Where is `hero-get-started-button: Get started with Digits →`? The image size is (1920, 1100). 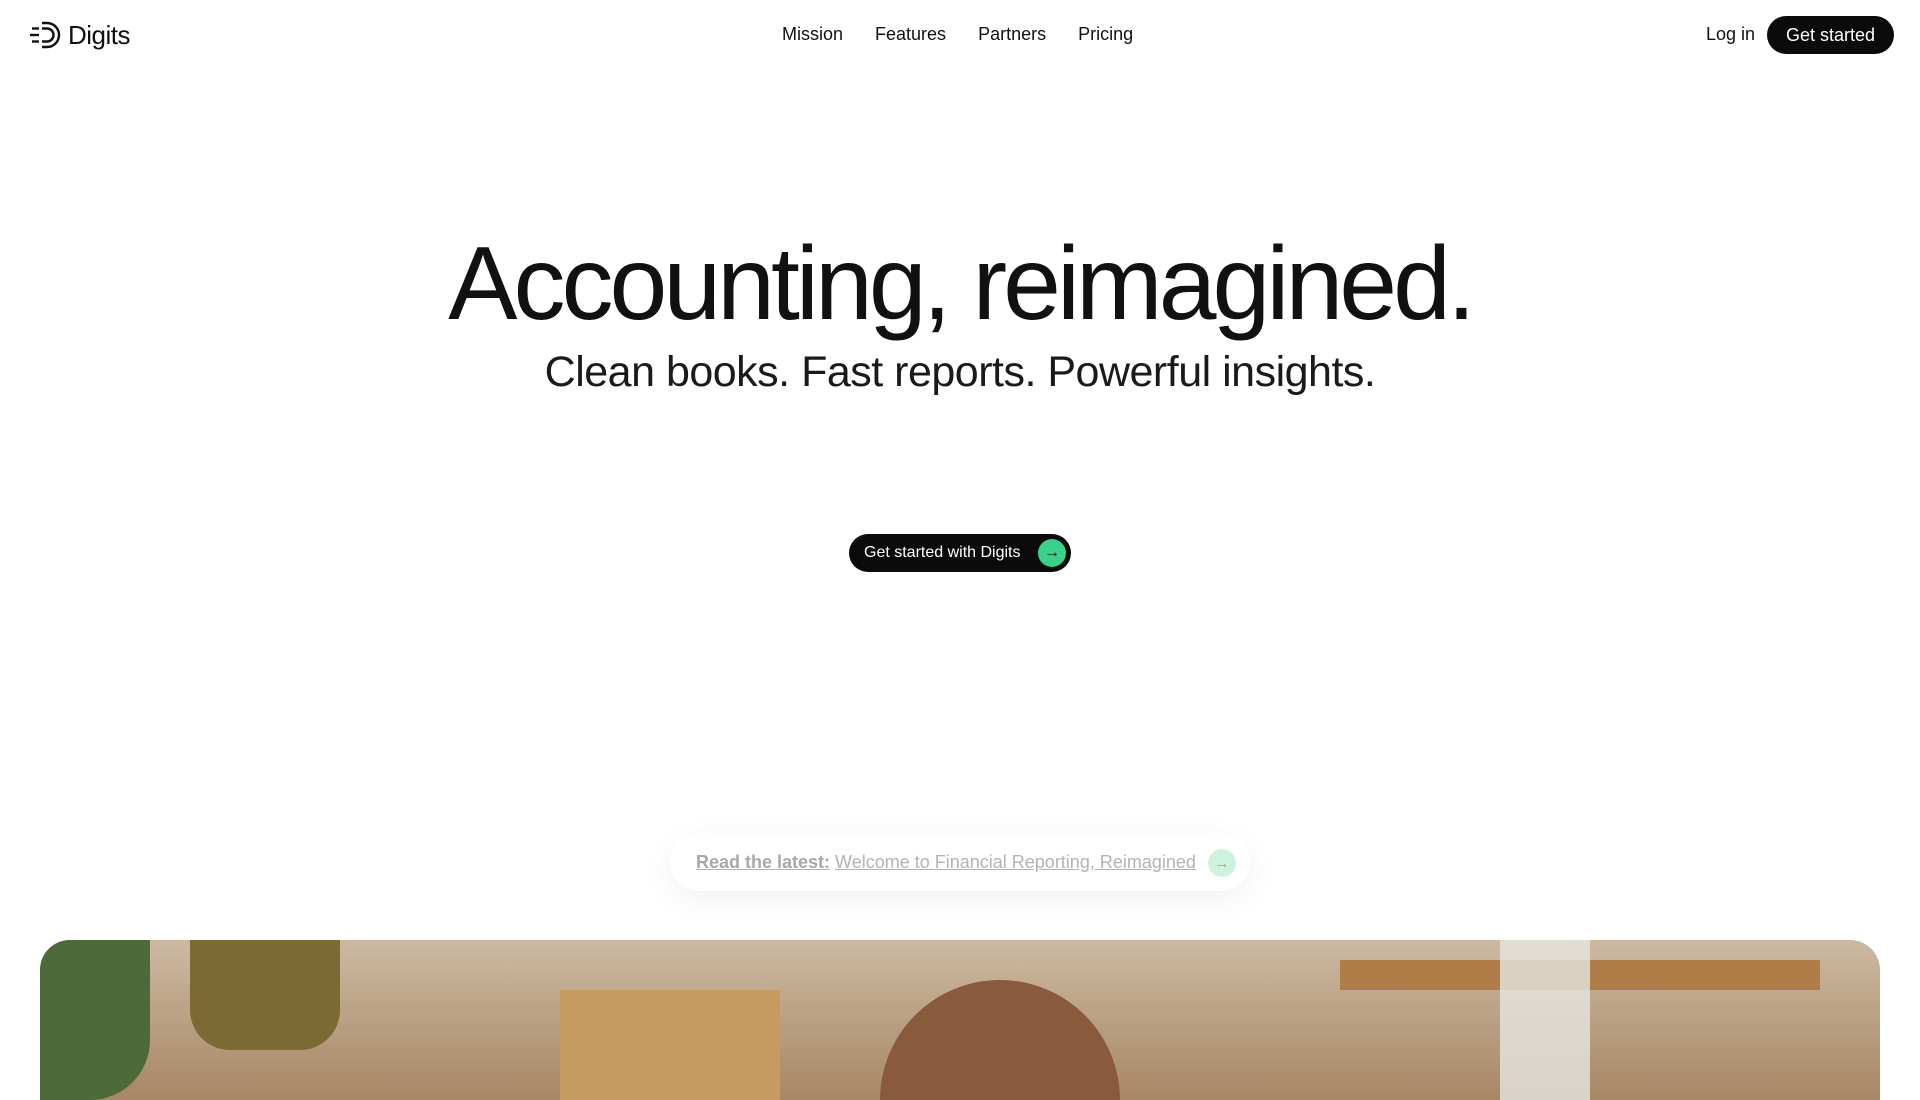 hero-get-started-button: Get started with Digits → is located at coordinates (960, 553).